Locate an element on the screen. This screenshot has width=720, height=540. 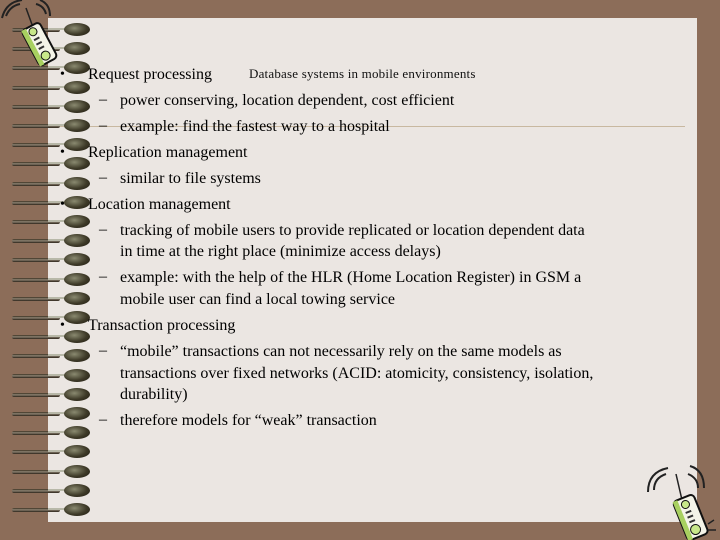
subitem-text: therefore models for “weak” transaction is located at coordinates (248, 420).